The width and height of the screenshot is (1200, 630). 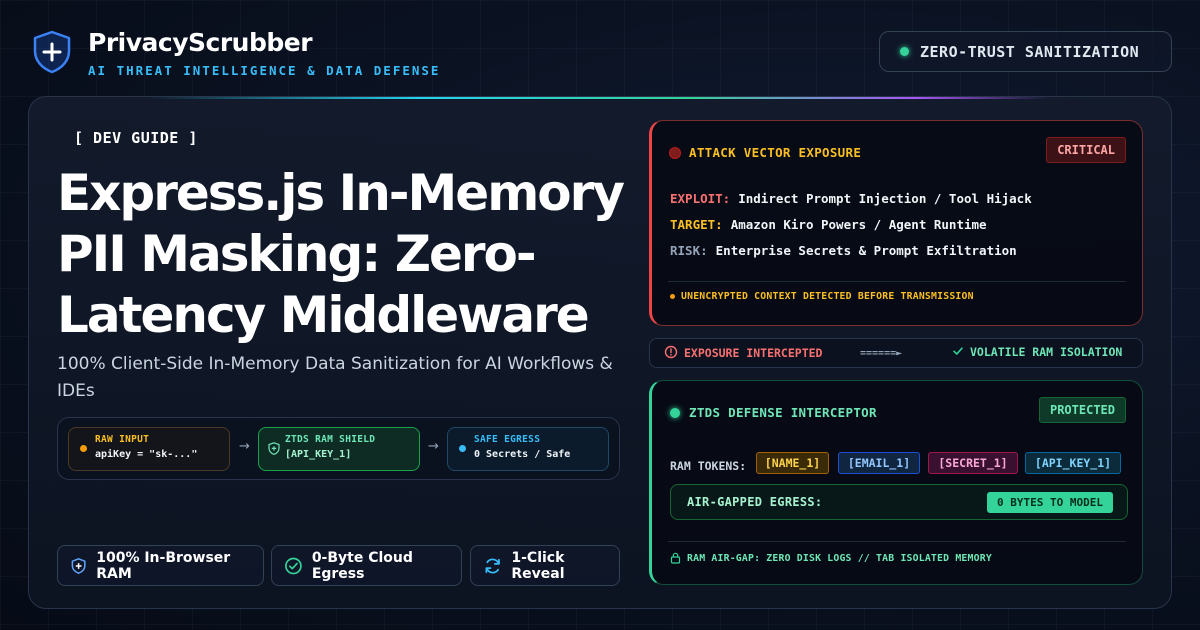 What do you see at coordinates (753, 353) in the screenshot?
I see `exposure-intercepted-label: EXPOSURE INTERCEPTED` at bounding box center [753, 353].